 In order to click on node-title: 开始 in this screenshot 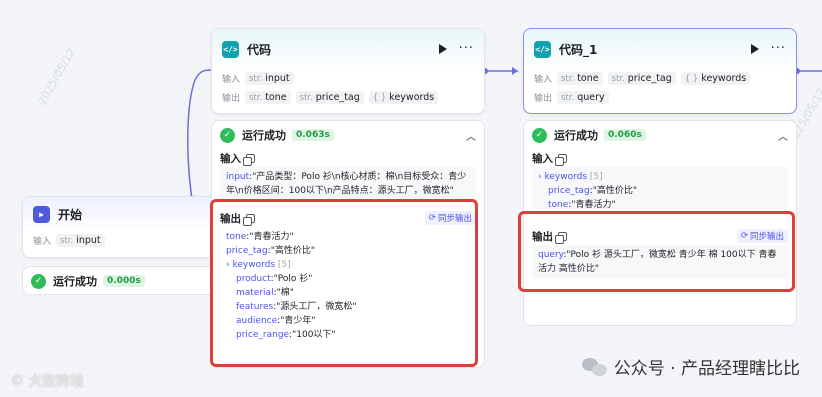, I will do `click(70, 214)`.